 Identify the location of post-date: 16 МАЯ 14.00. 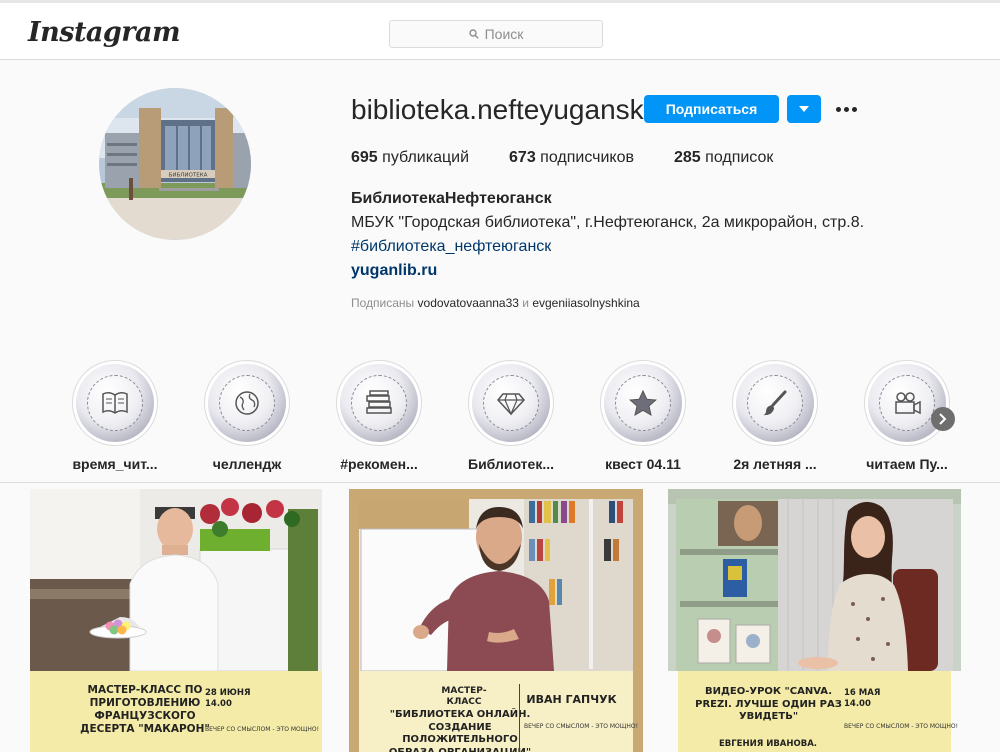
(862, 699).